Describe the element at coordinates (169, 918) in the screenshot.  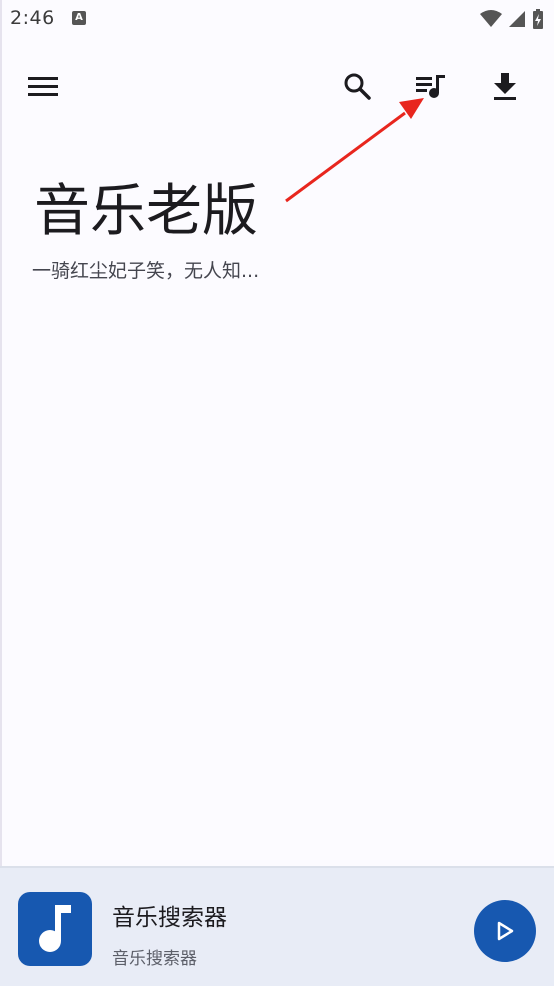
I see `player-title: 音乐搜索器` at that location.